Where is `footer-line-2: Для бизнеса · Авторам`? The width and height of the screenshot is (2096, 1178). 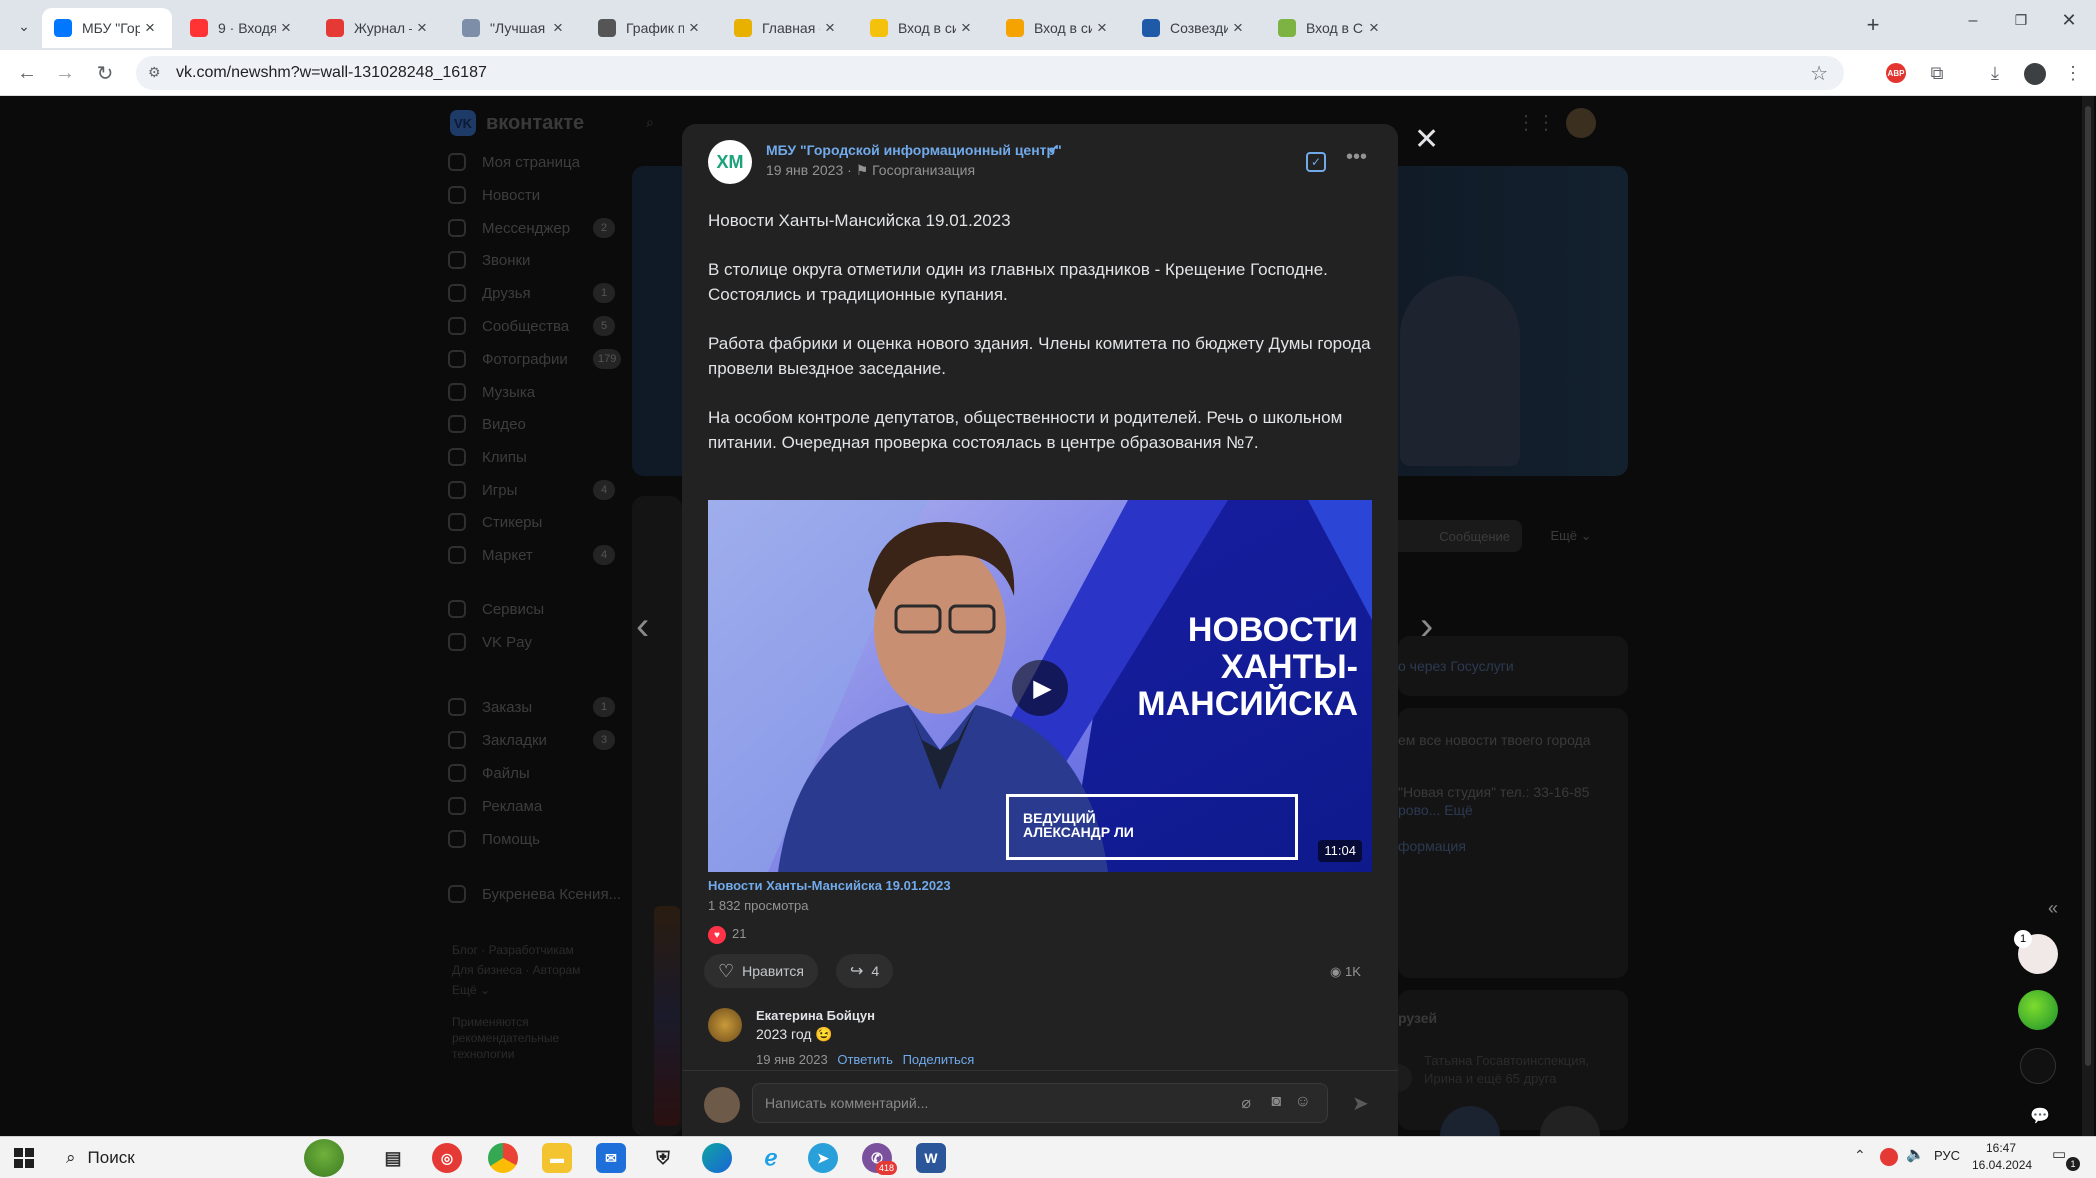
footer-line-2: Для бизнеса · Авторам is located at coordinates (516, 970).